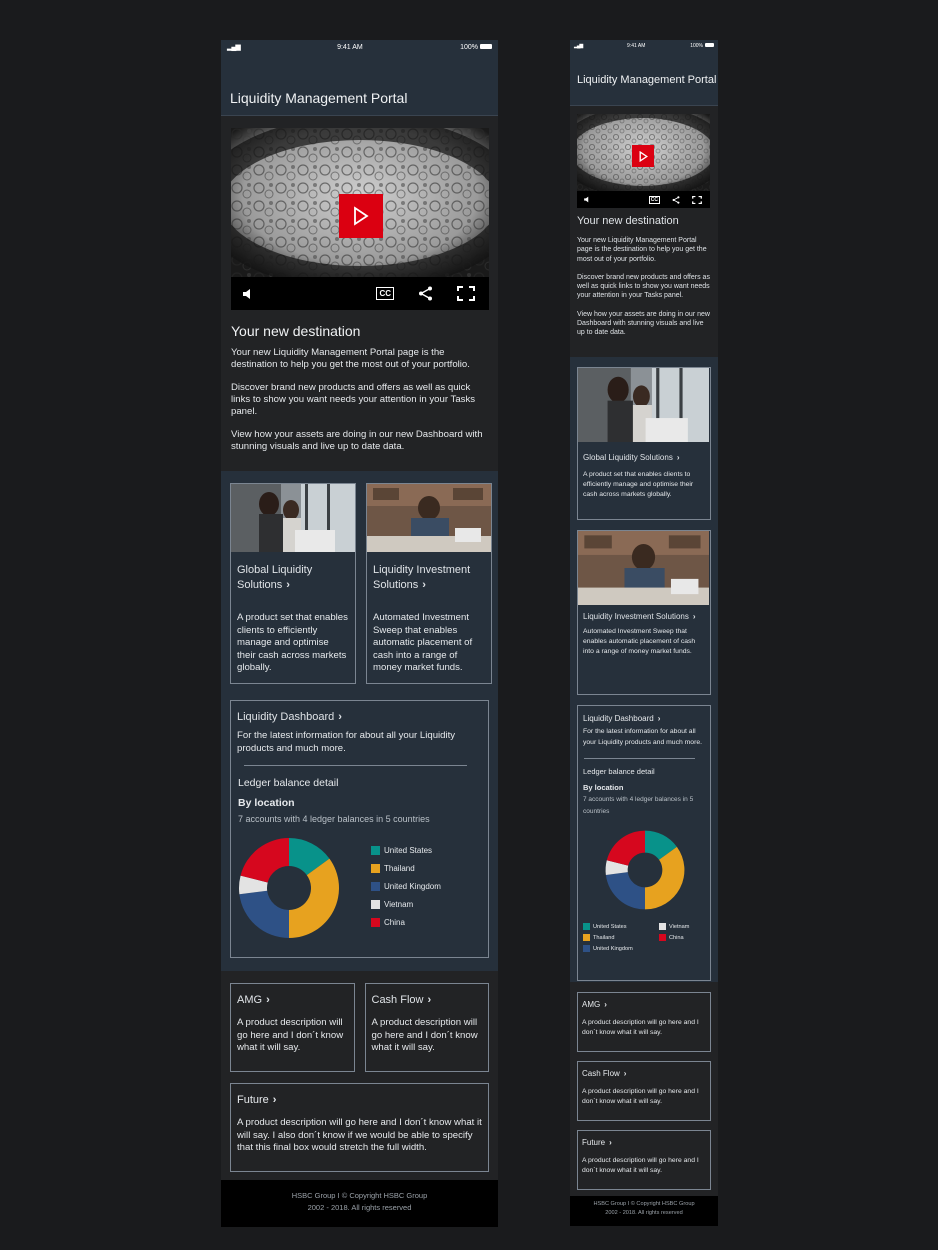 The height and width of the screenshot is (1250, 938). I want to click on legend-item: Vietnam, so click(406, 904).